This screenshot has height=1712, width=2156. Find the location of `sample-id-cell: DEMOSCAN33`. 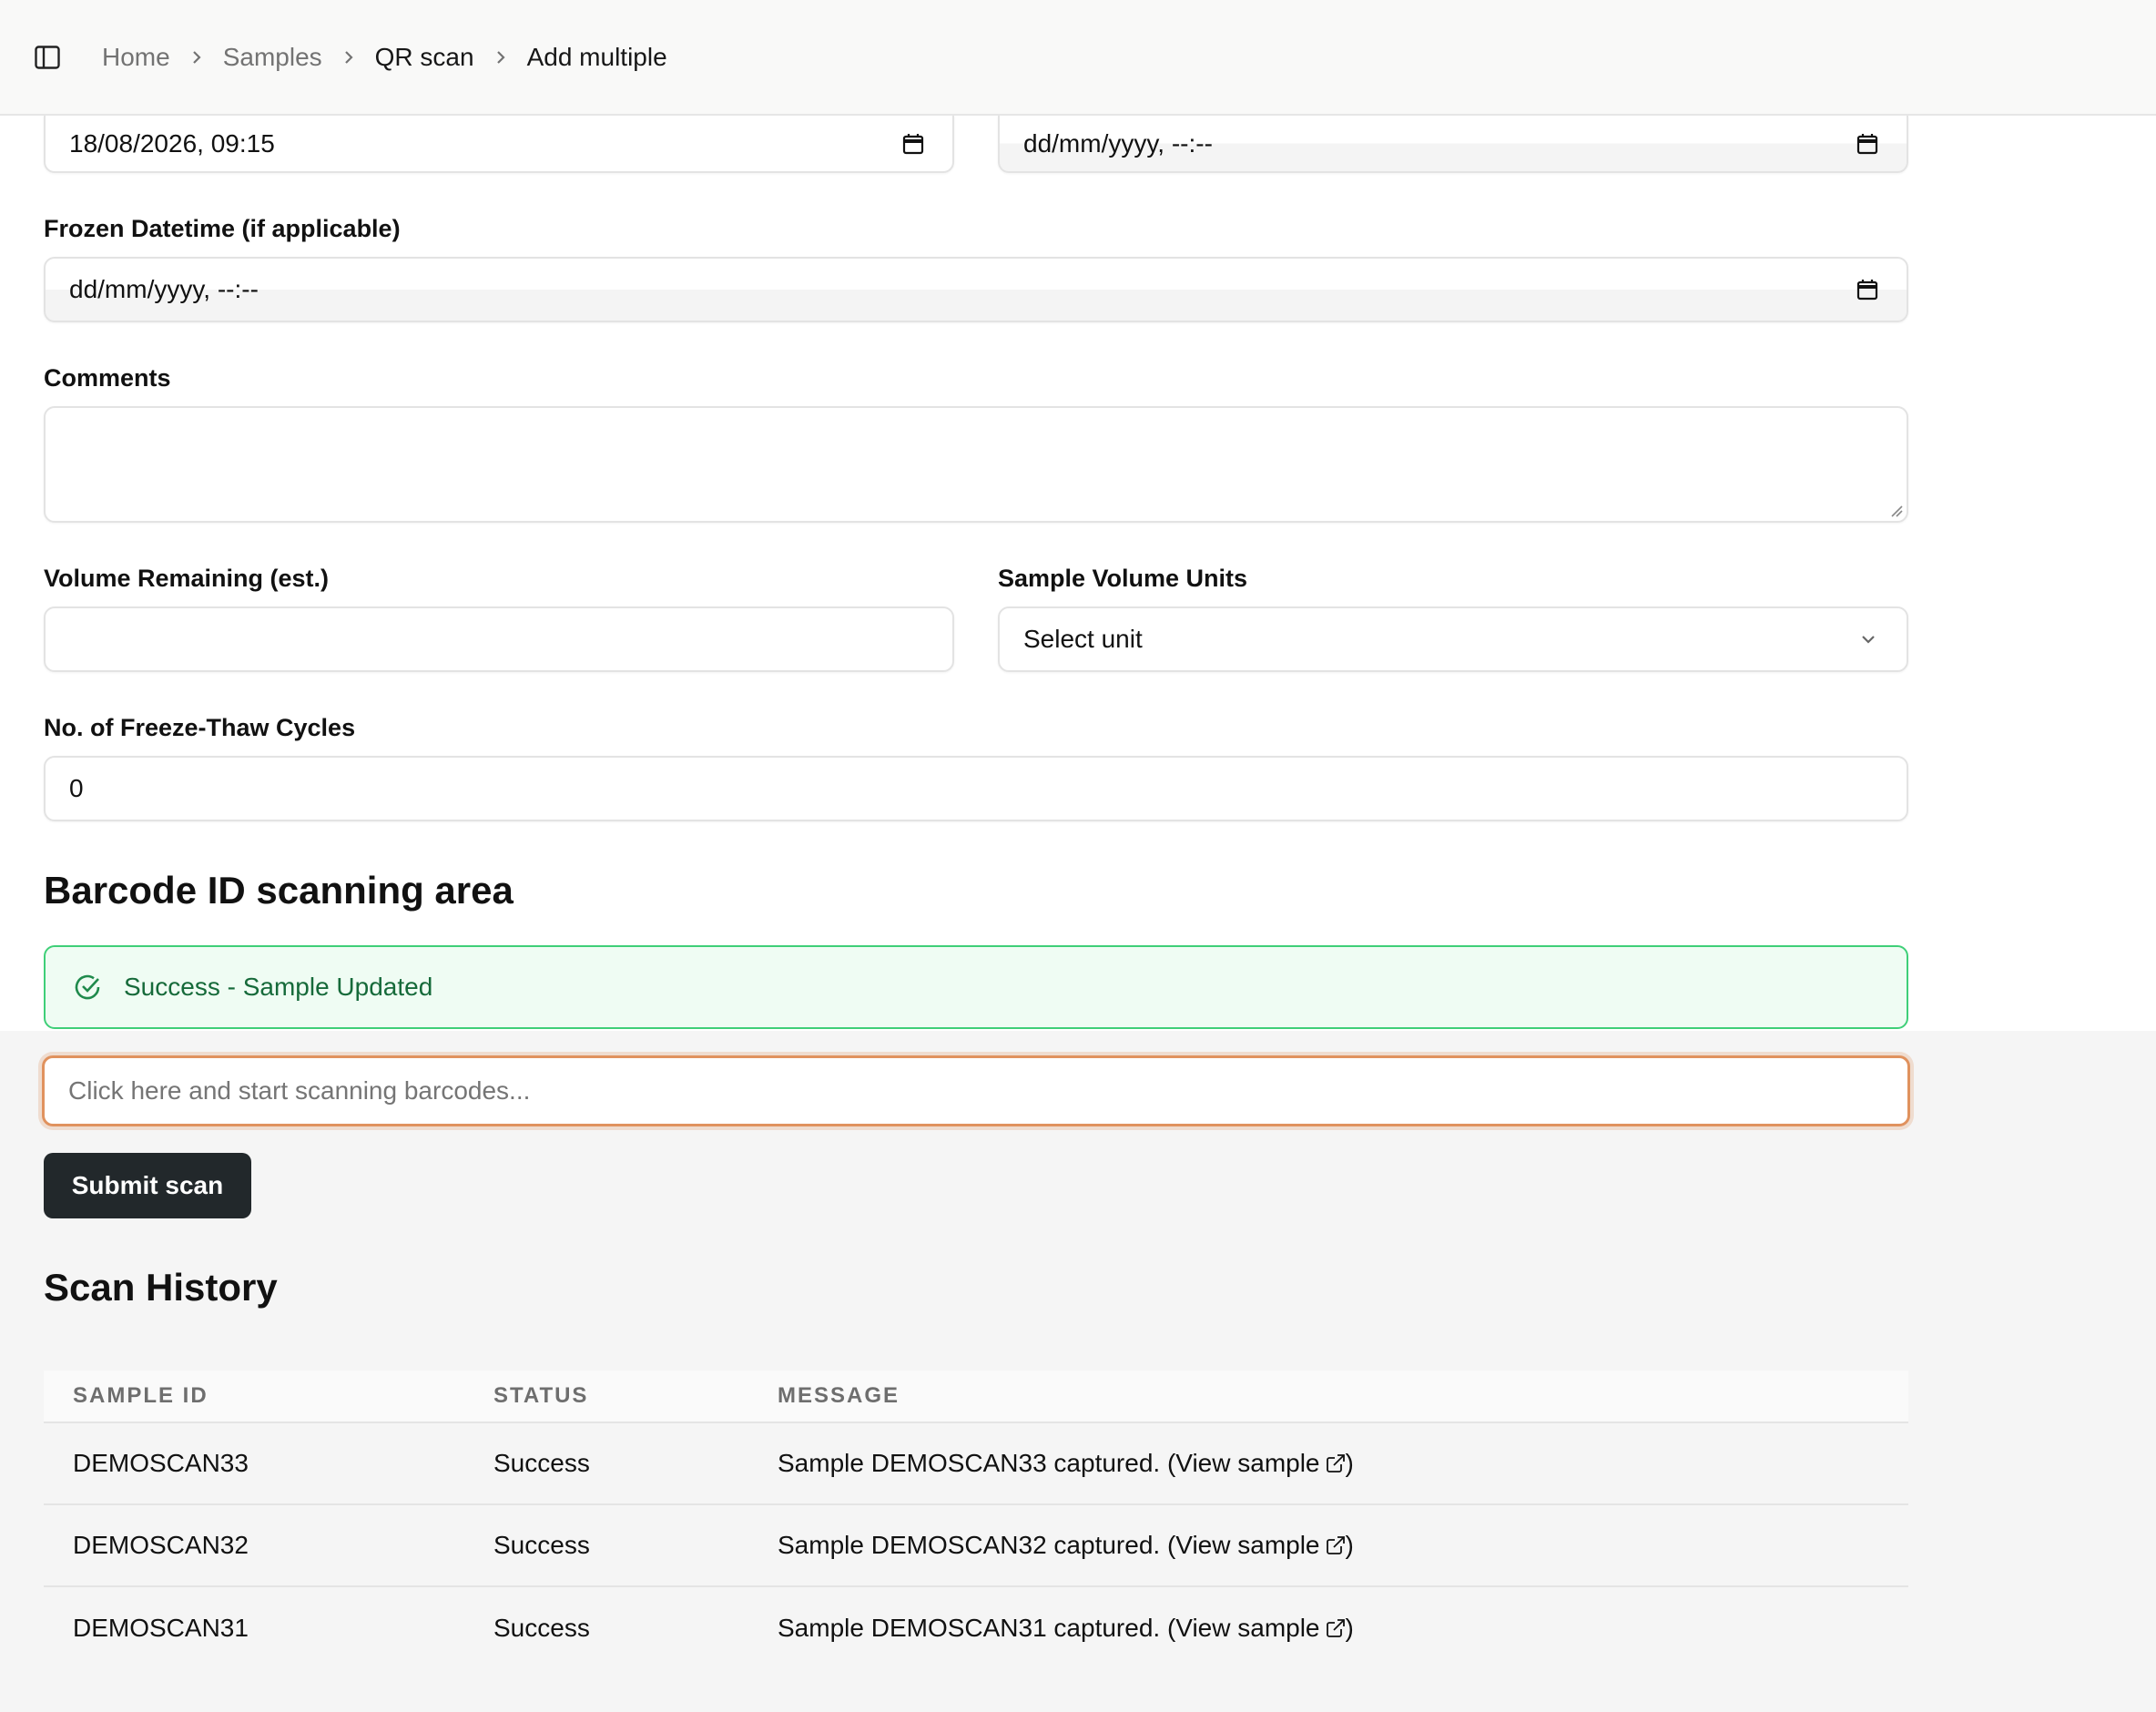

sample-id-cell: DEMOSCAN33 is located at coordinates (161, 1463).